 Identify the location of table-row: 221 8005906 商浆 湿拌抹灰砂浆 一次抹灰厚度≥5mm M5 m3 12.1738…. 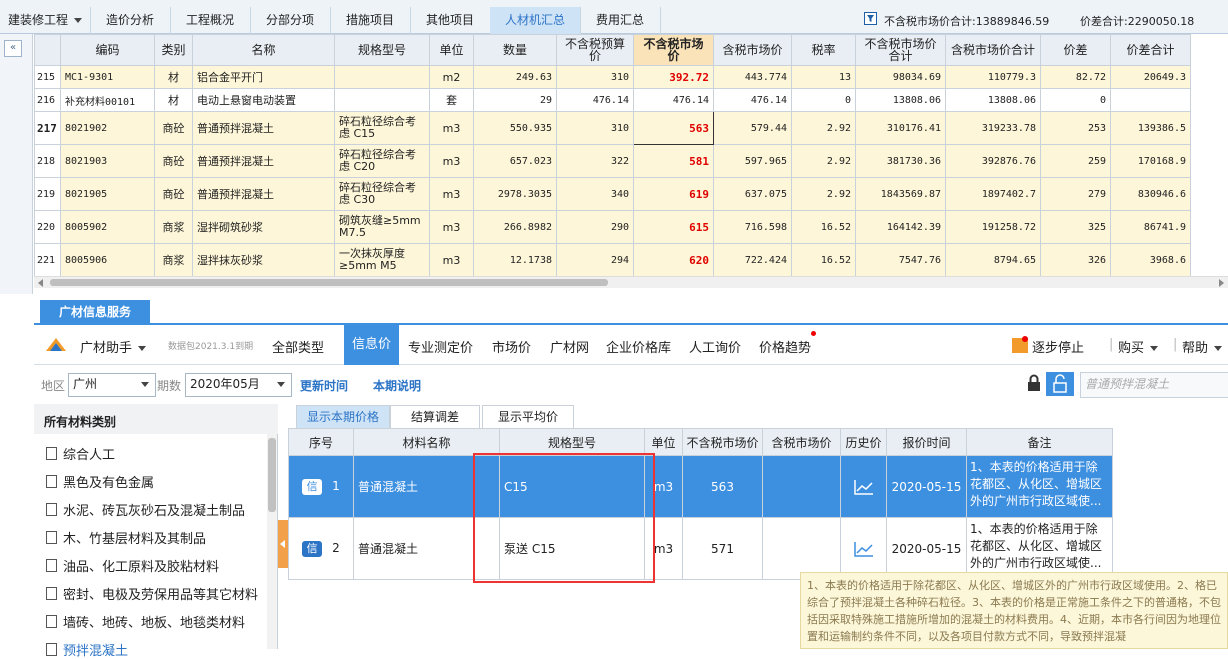
(612, 260).